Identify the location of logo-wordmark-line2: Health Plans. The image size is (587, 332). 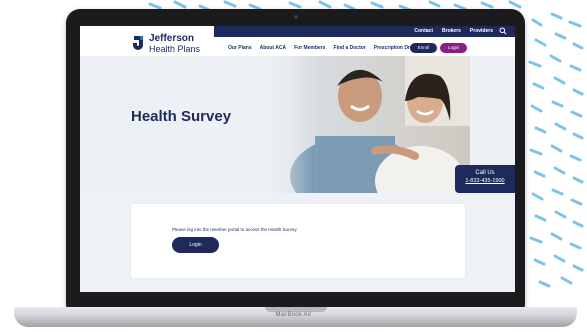
(174, 49).